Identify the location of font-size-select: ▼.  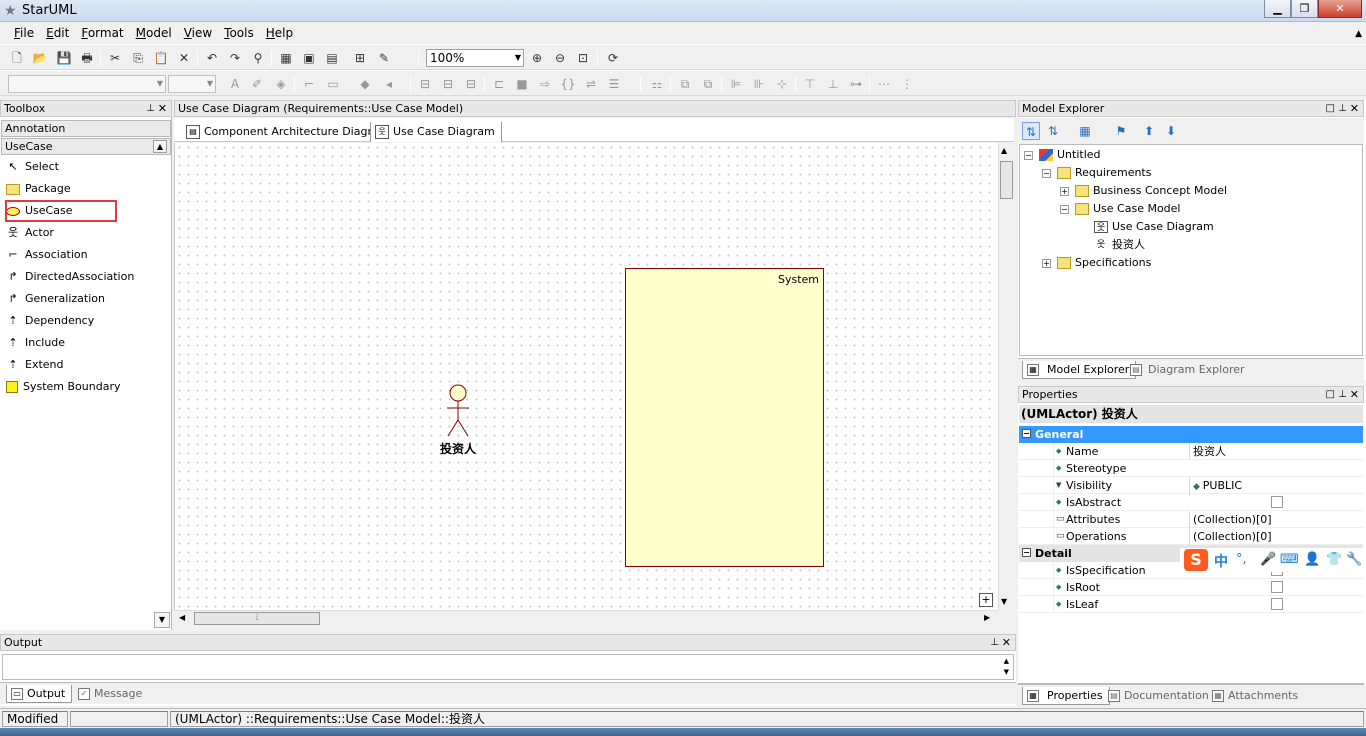
(192, 84).